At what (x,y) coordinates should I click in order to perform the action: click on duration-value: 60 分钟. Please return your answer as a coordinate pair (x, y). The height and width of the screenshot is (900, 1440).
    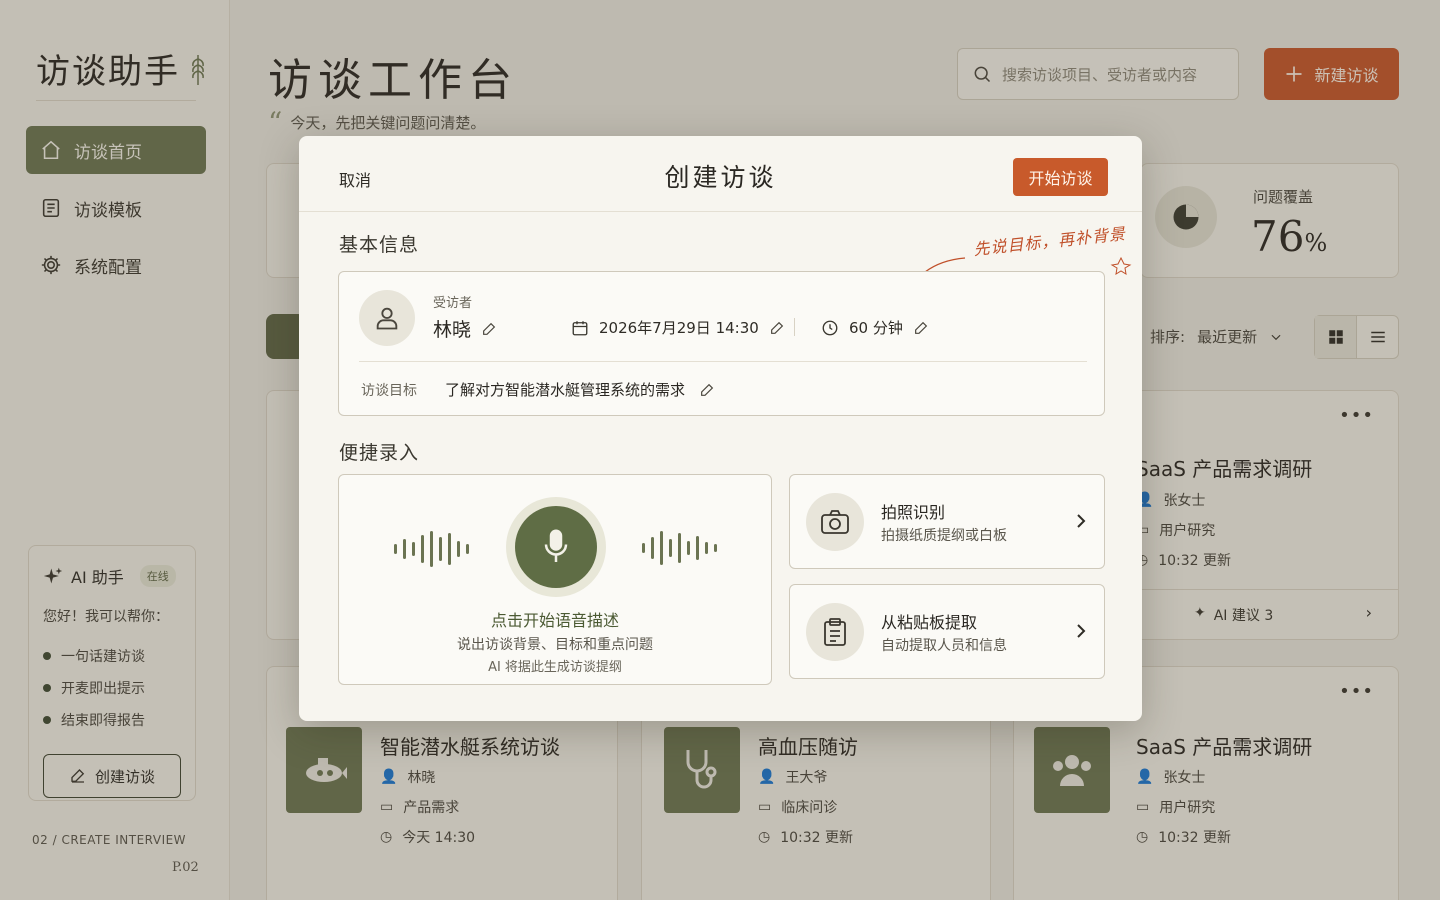
    Looking at the image, I should click on (876, 328).